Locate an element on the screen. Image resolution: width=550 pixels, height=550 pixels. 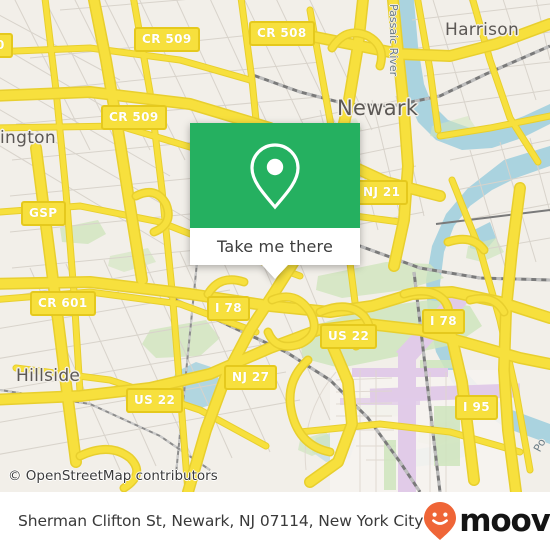
popup-header is located at coordinates (275, 175).